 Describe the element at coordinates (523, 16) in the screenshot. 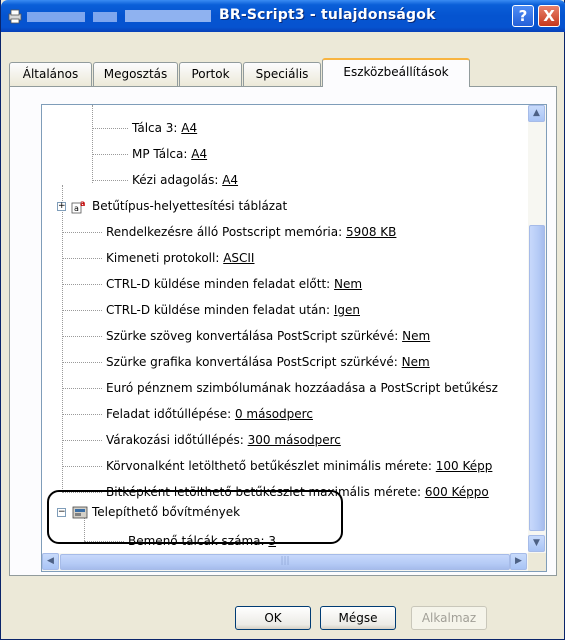

I see `help-button: ?` at that location.